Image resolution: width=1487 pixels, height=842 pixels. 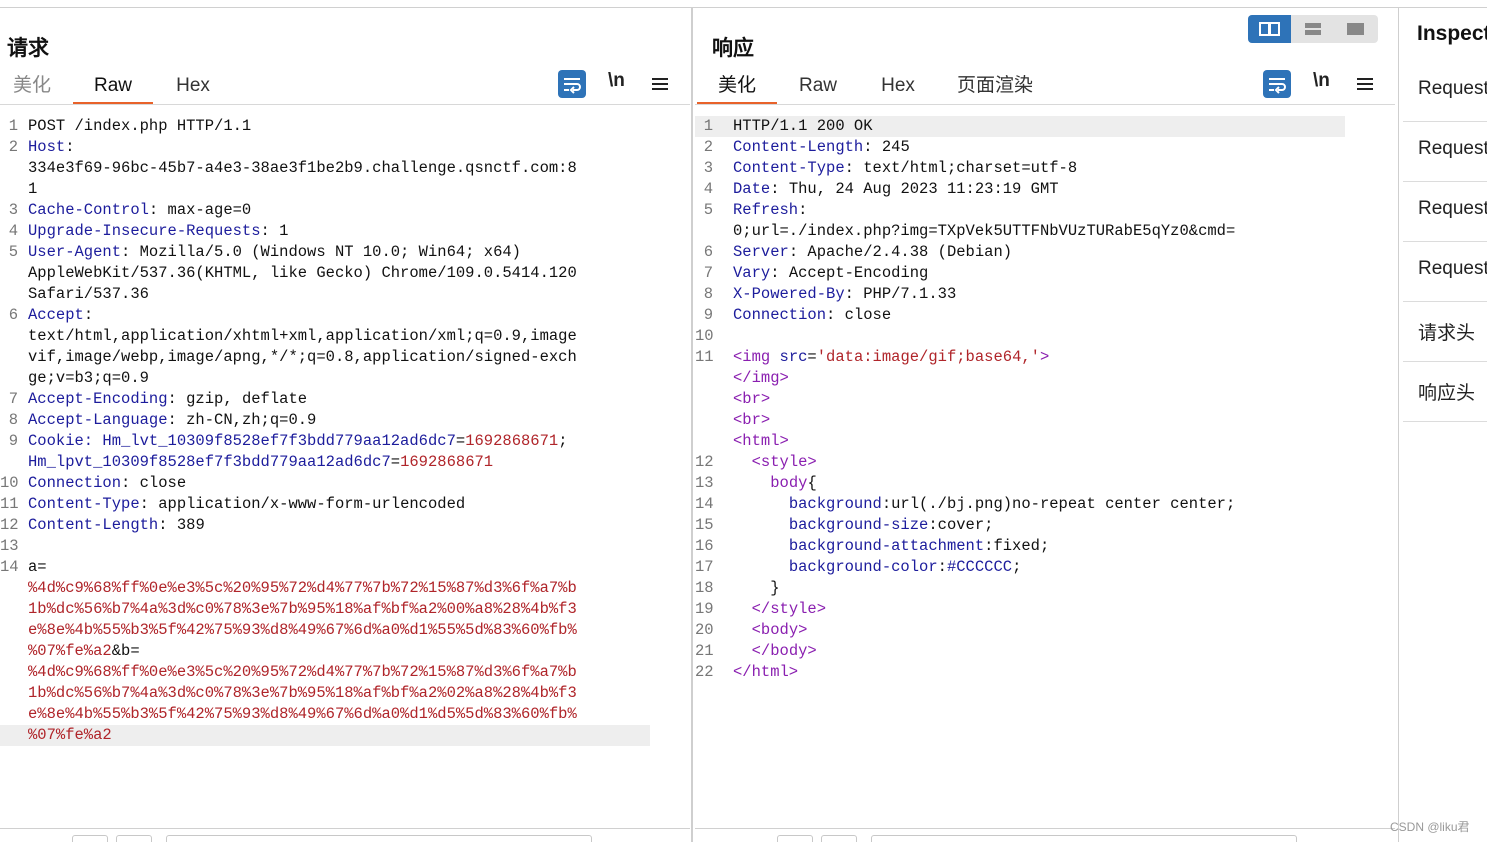 I want to click on inspector-item-request-body: Request, so click(x=1445, y=212).